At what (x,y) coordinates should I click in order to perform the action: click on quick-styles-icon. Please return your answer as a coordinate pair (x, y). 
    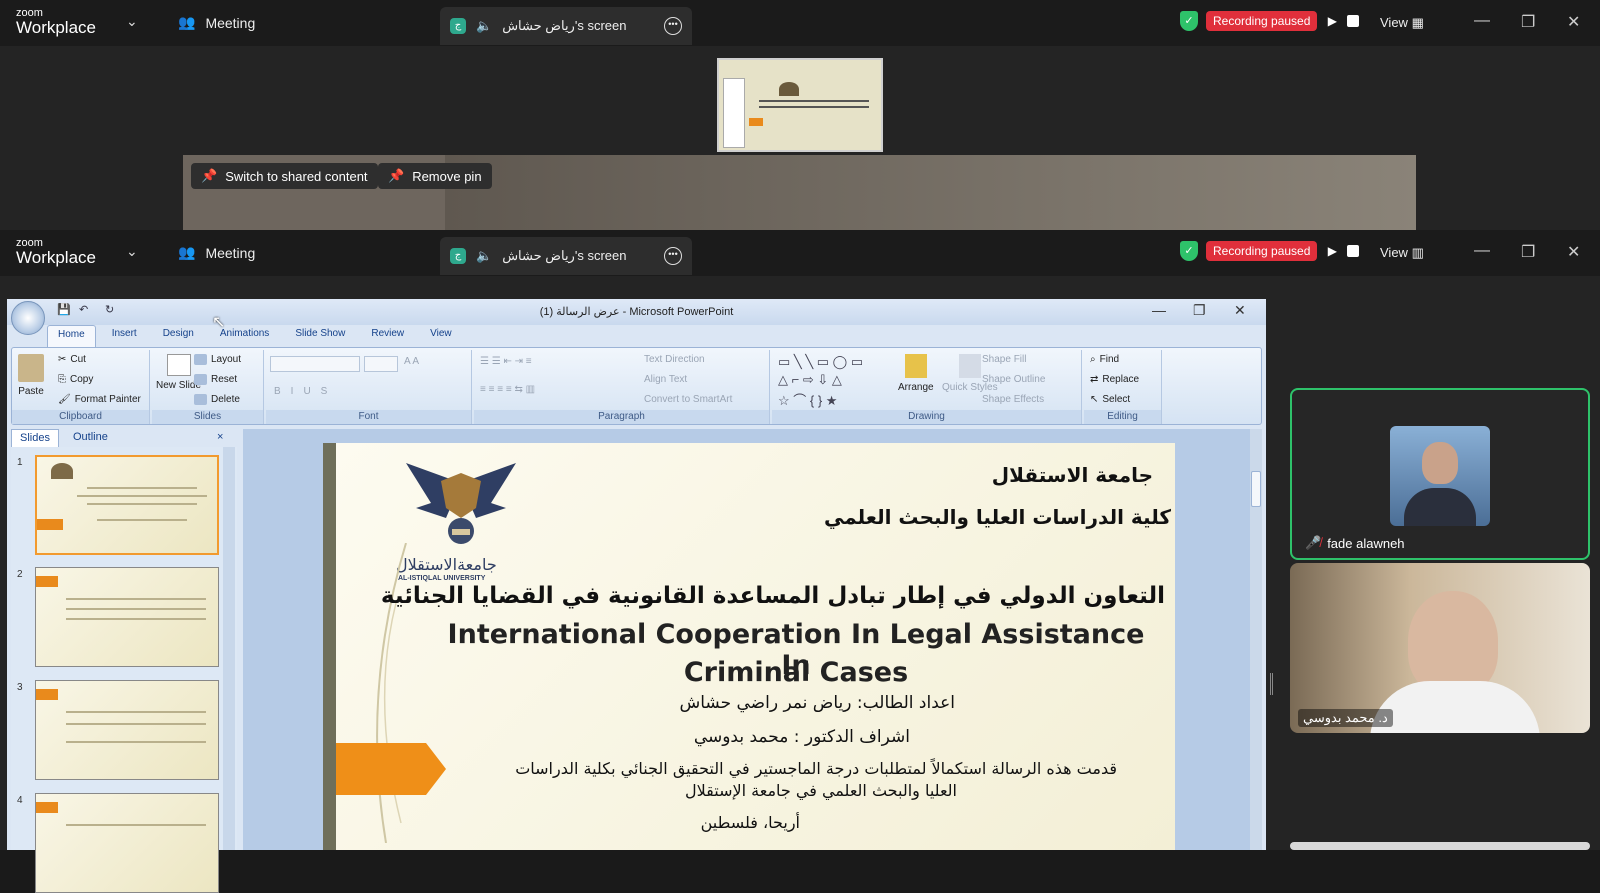
    Looking at the image, I should click on (969, 366).